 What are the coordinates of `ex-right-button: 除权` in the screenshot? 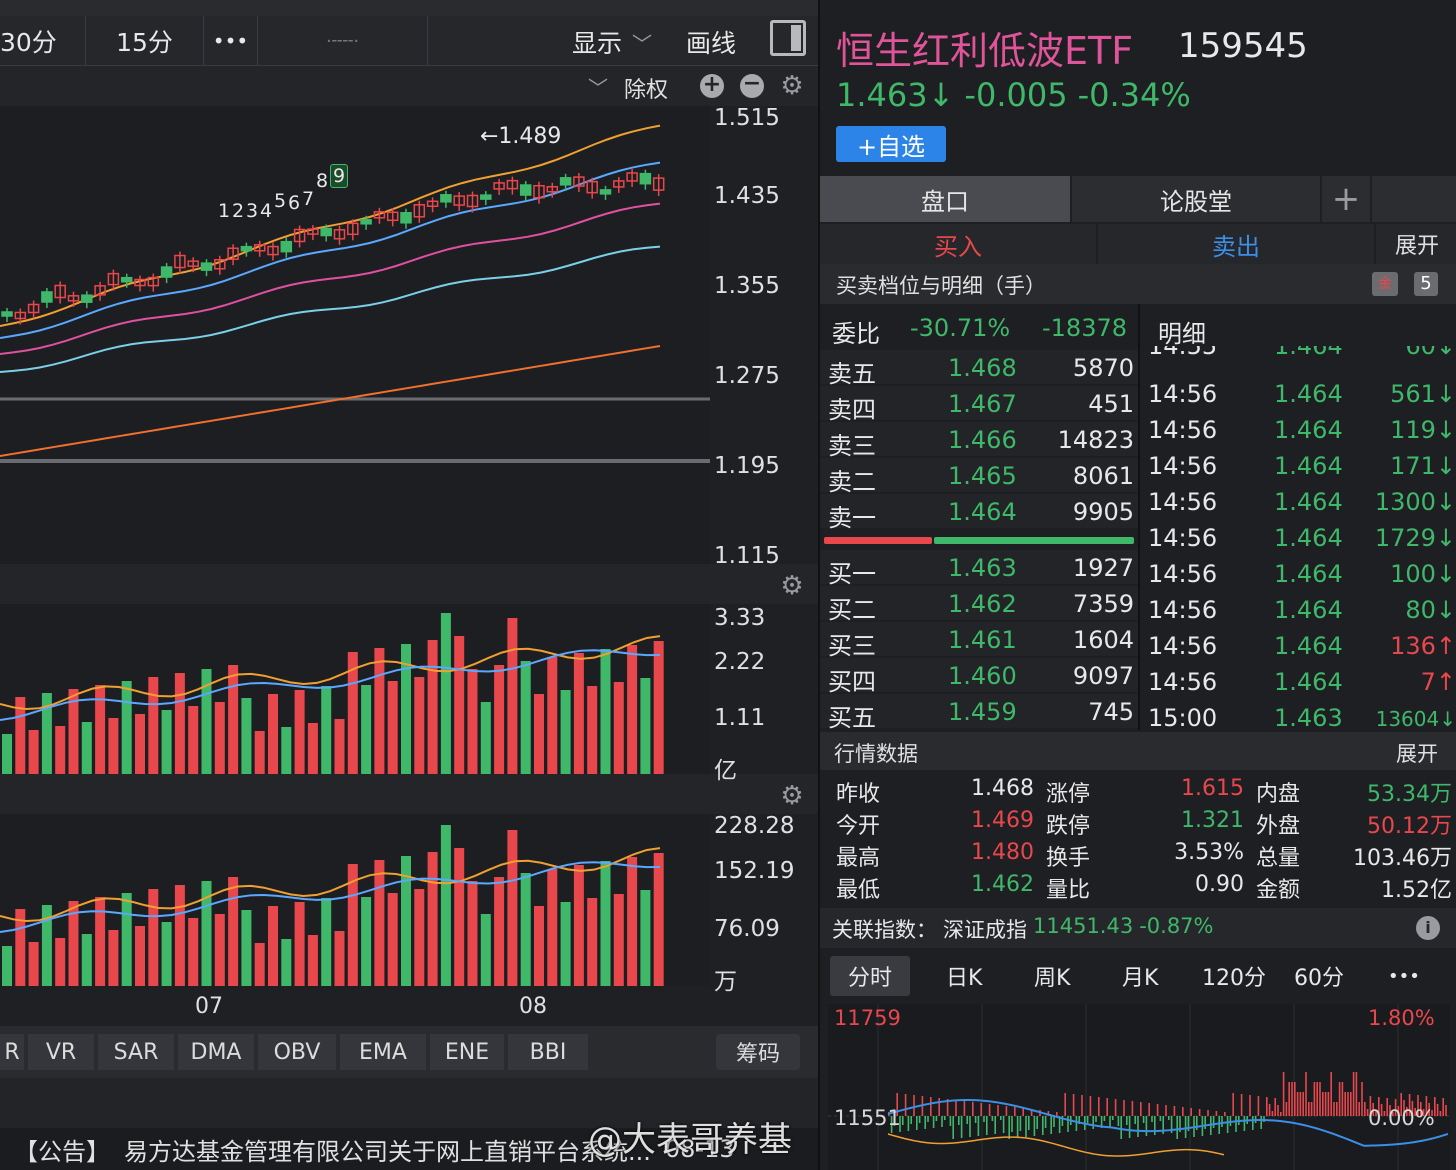 It's located at (646, 88).